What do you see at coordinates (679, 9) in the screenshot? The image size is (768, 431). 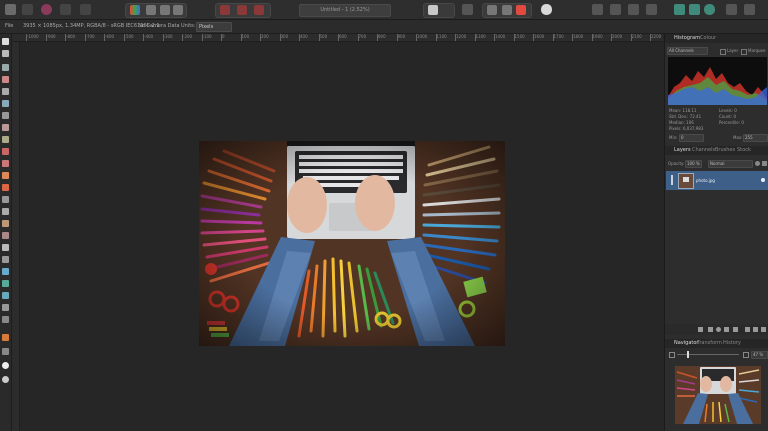 I see `studio-icon` at bounding box center [679, 9].